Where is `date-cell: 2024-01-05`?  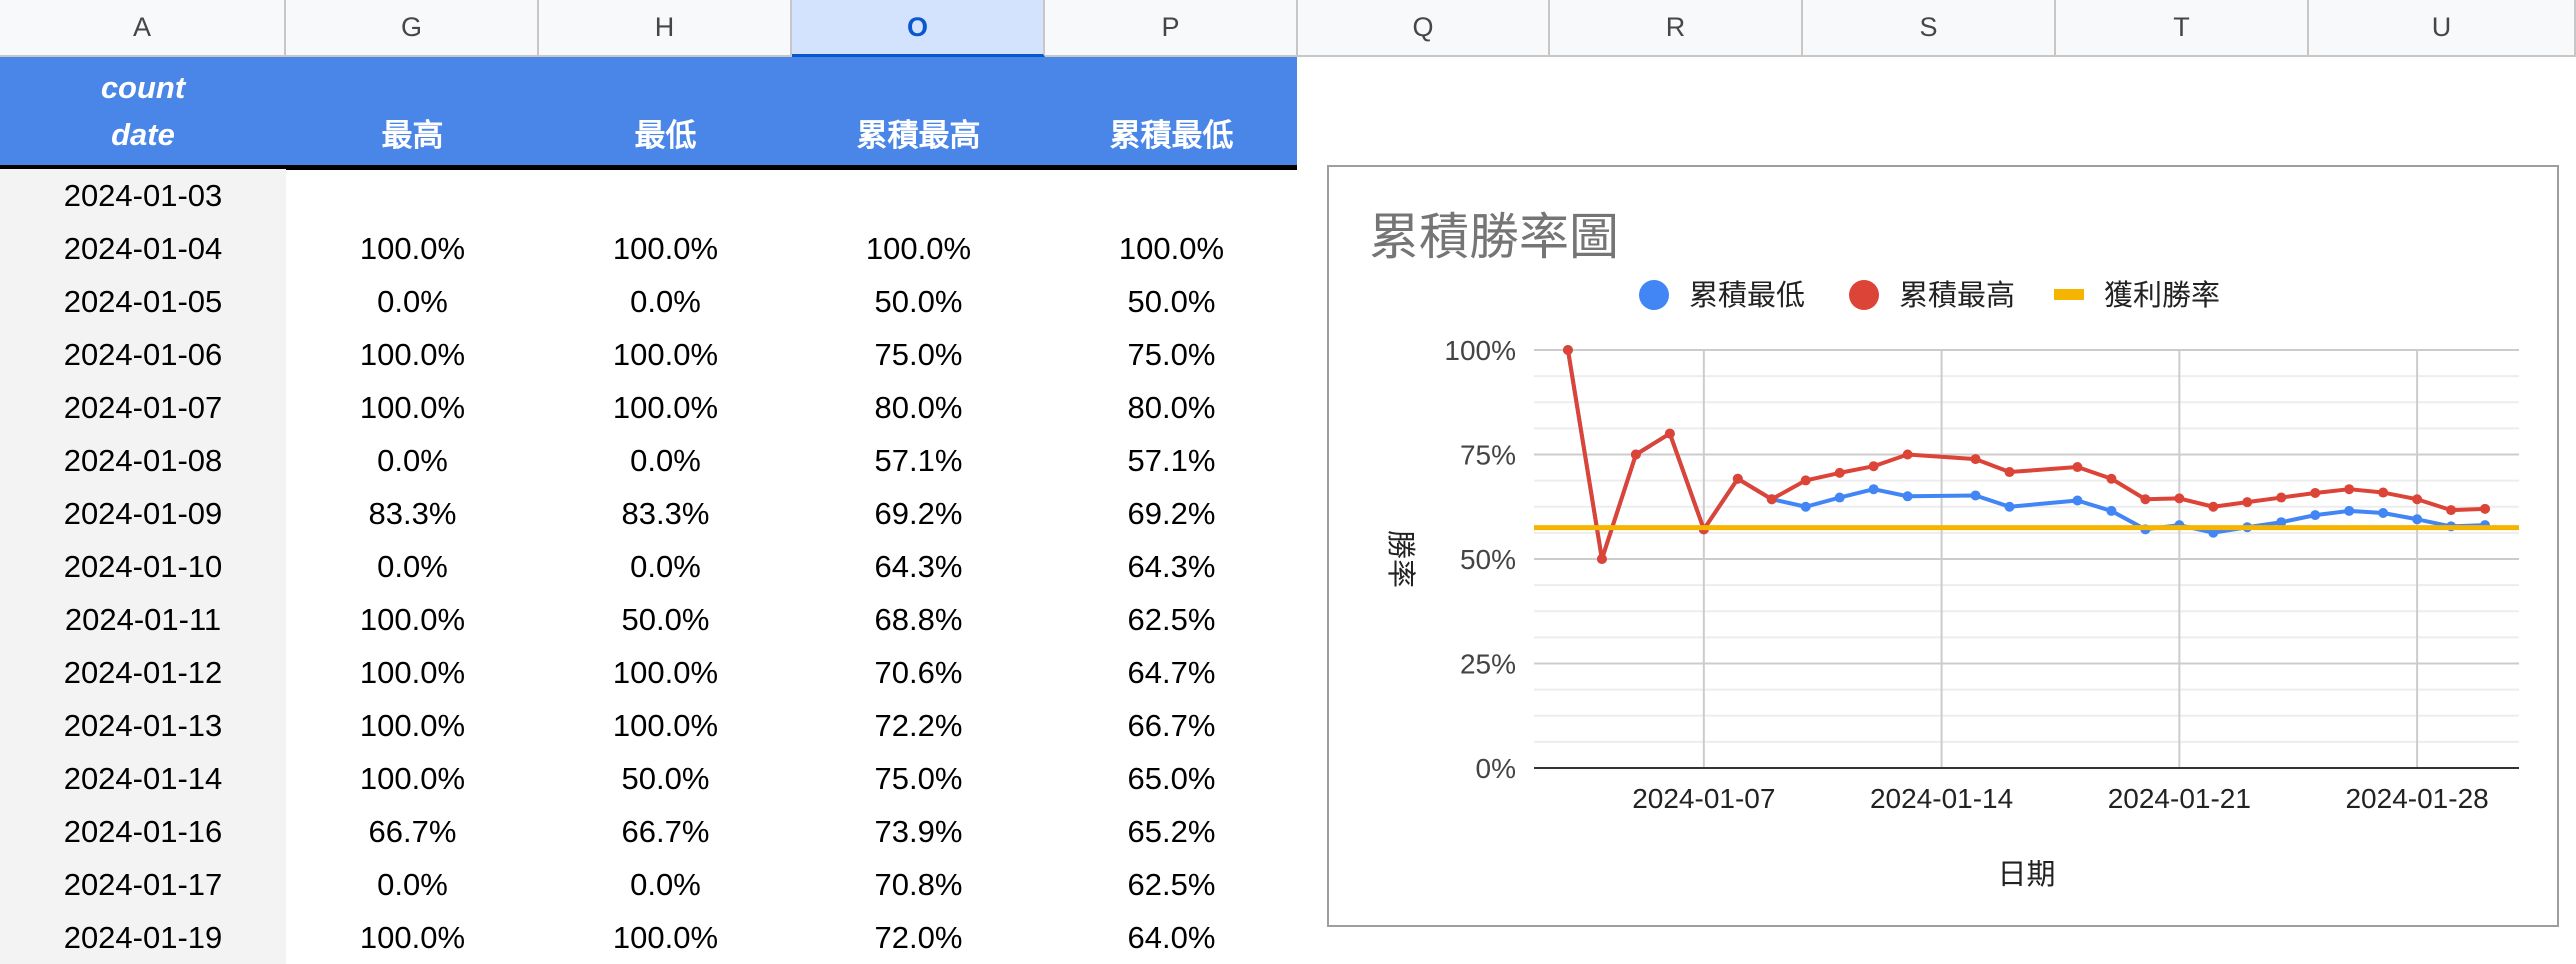
date-cell: 2024-01-05 is located at coordinates (143, 301).